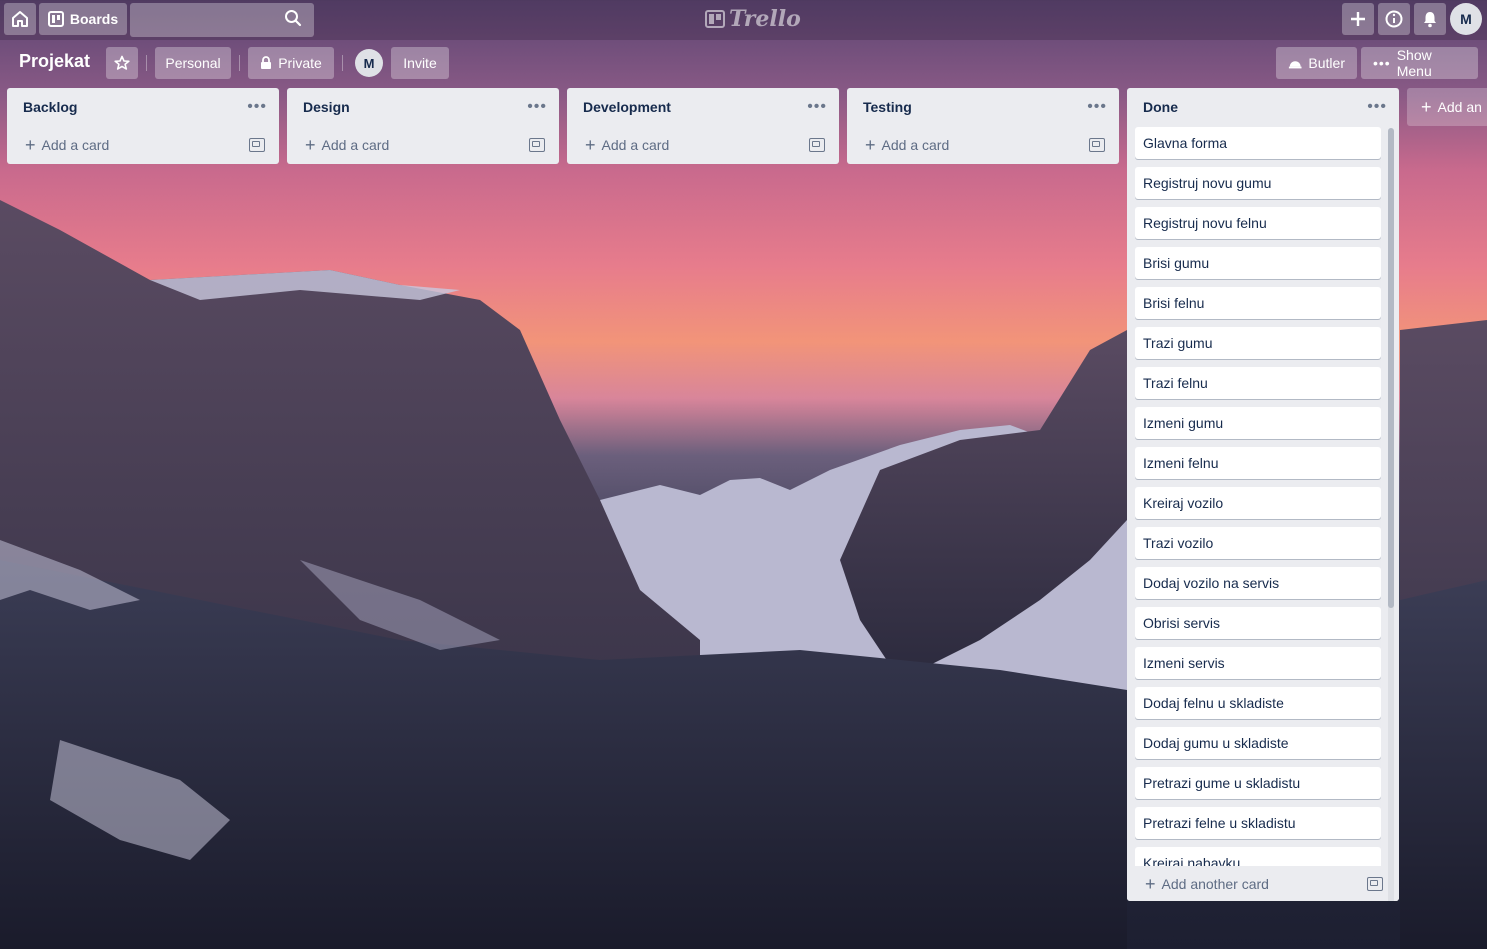  Describe the element at coordinates (1258, 503) in the screenshot. I see `card: Kreiraj vozilo` at that location.